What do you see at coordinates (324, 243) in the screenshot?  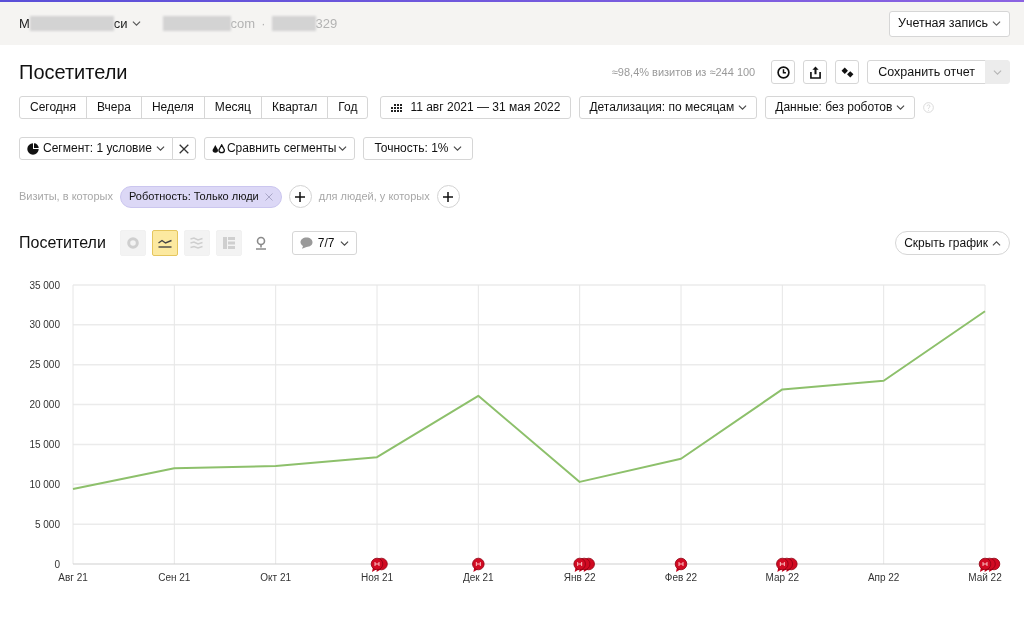 I see `notes-filter-button: 7/7` at bounding box center [324, 243].